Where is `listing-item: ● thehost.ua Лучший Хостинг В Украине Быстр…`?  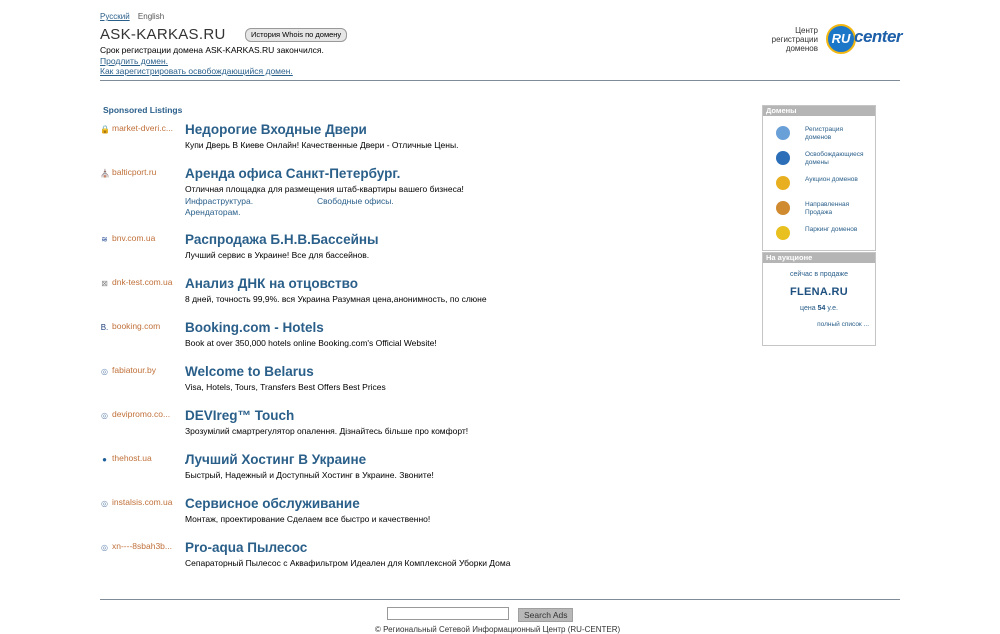 listing-item: ● thehost.ua Лучший Хостинг В Украине Быстр… is located at coordinates (400, 472).